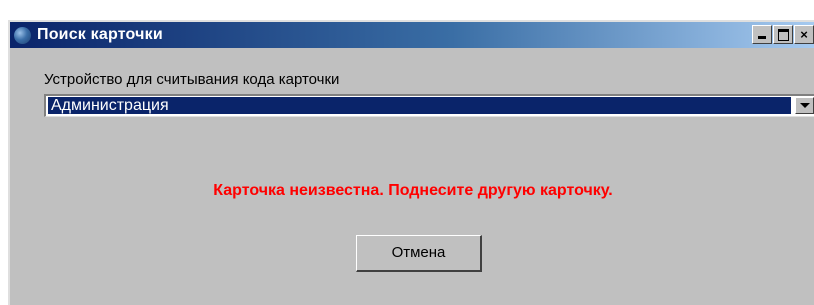 Image resolution: width=814 pixels, height=305 pixels. I want to click on maximize-icon, so click(783, 35).